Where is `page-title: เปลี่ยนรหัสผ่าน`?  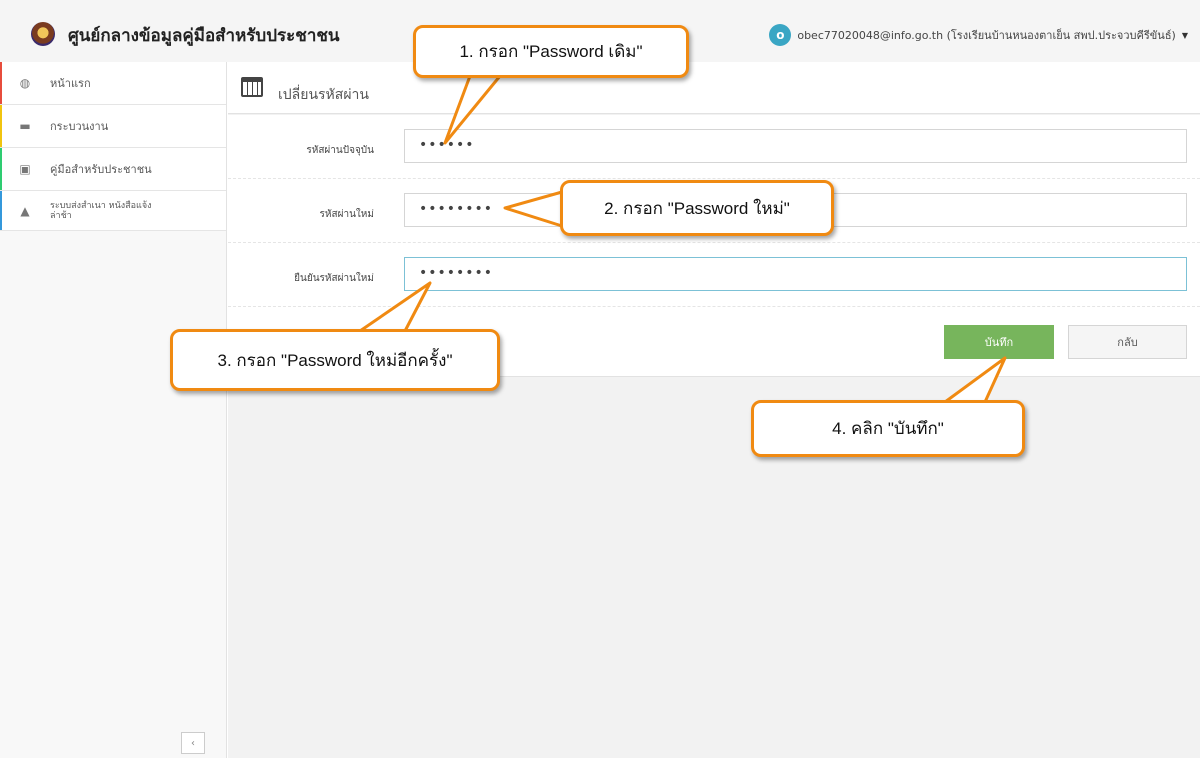 page-title: เปลี่ยนรหัสผ่าน is located at coordinates (323, 95).